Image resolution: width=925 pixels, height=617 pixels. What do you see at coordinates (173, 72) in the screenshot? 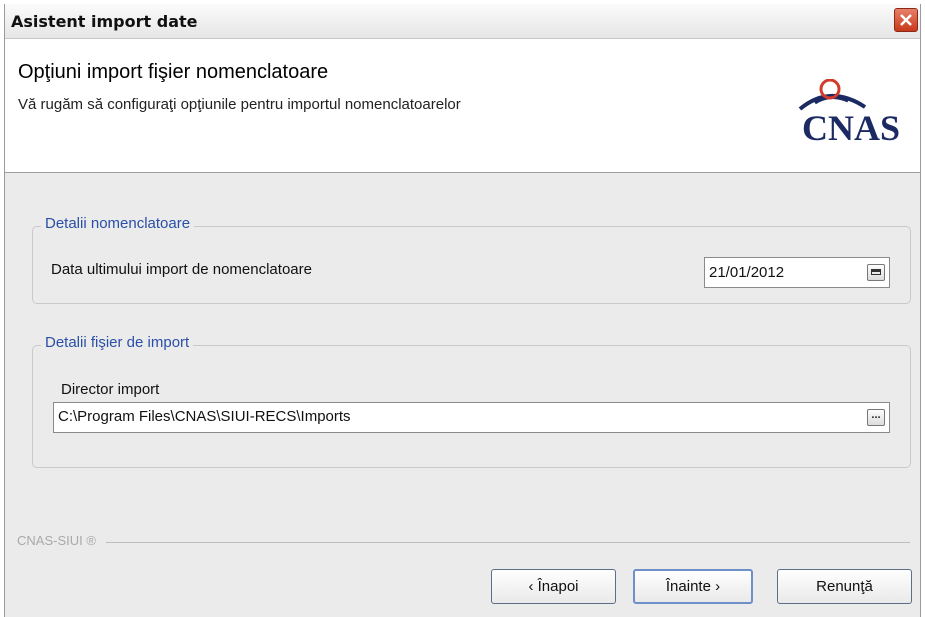
I see `page-title: Opţiuni import fişier nomenclatoare` at bounding box center [173, 72].